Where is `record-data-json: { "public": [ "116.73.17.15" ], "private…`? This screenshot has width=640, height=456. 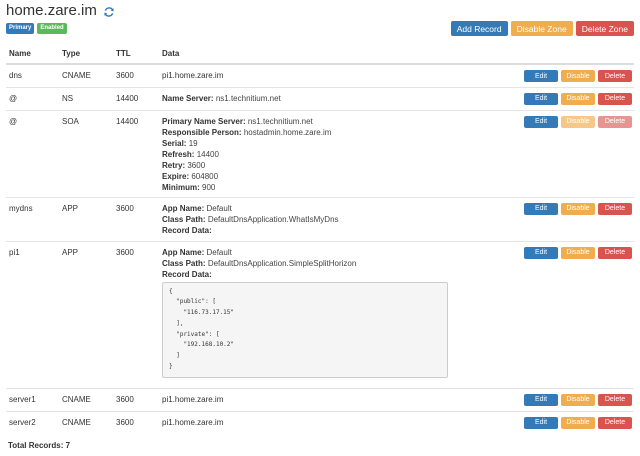
record-data-json: { "public": [ "116.73.17.15" ], "private… is located at coordinates (305, 329).